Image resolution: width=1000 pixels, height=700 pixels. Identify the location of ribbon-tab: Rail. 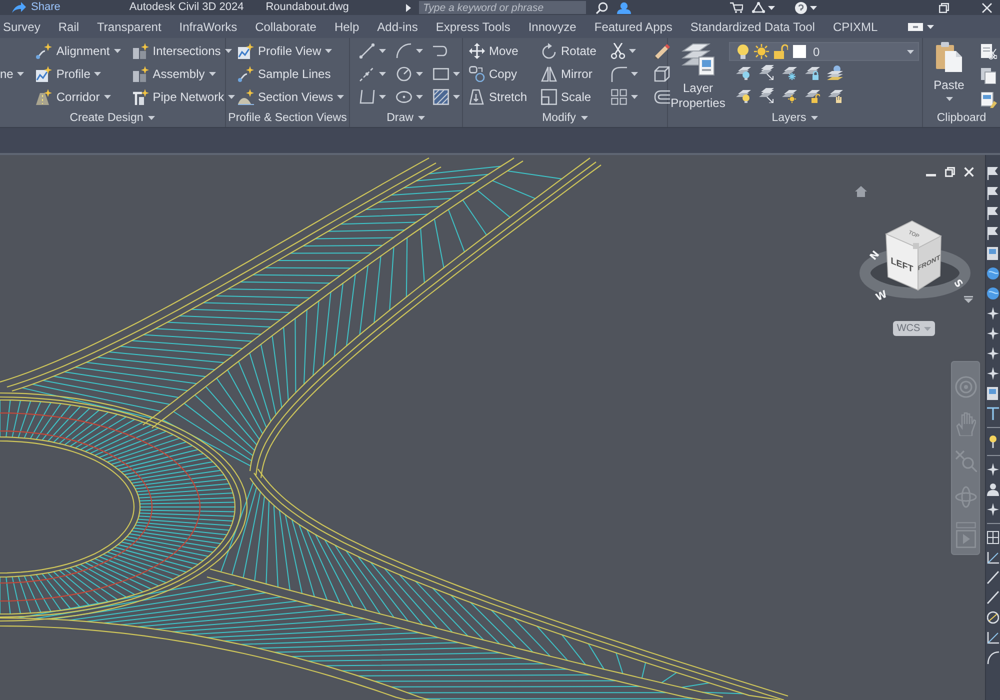
(68, 26).